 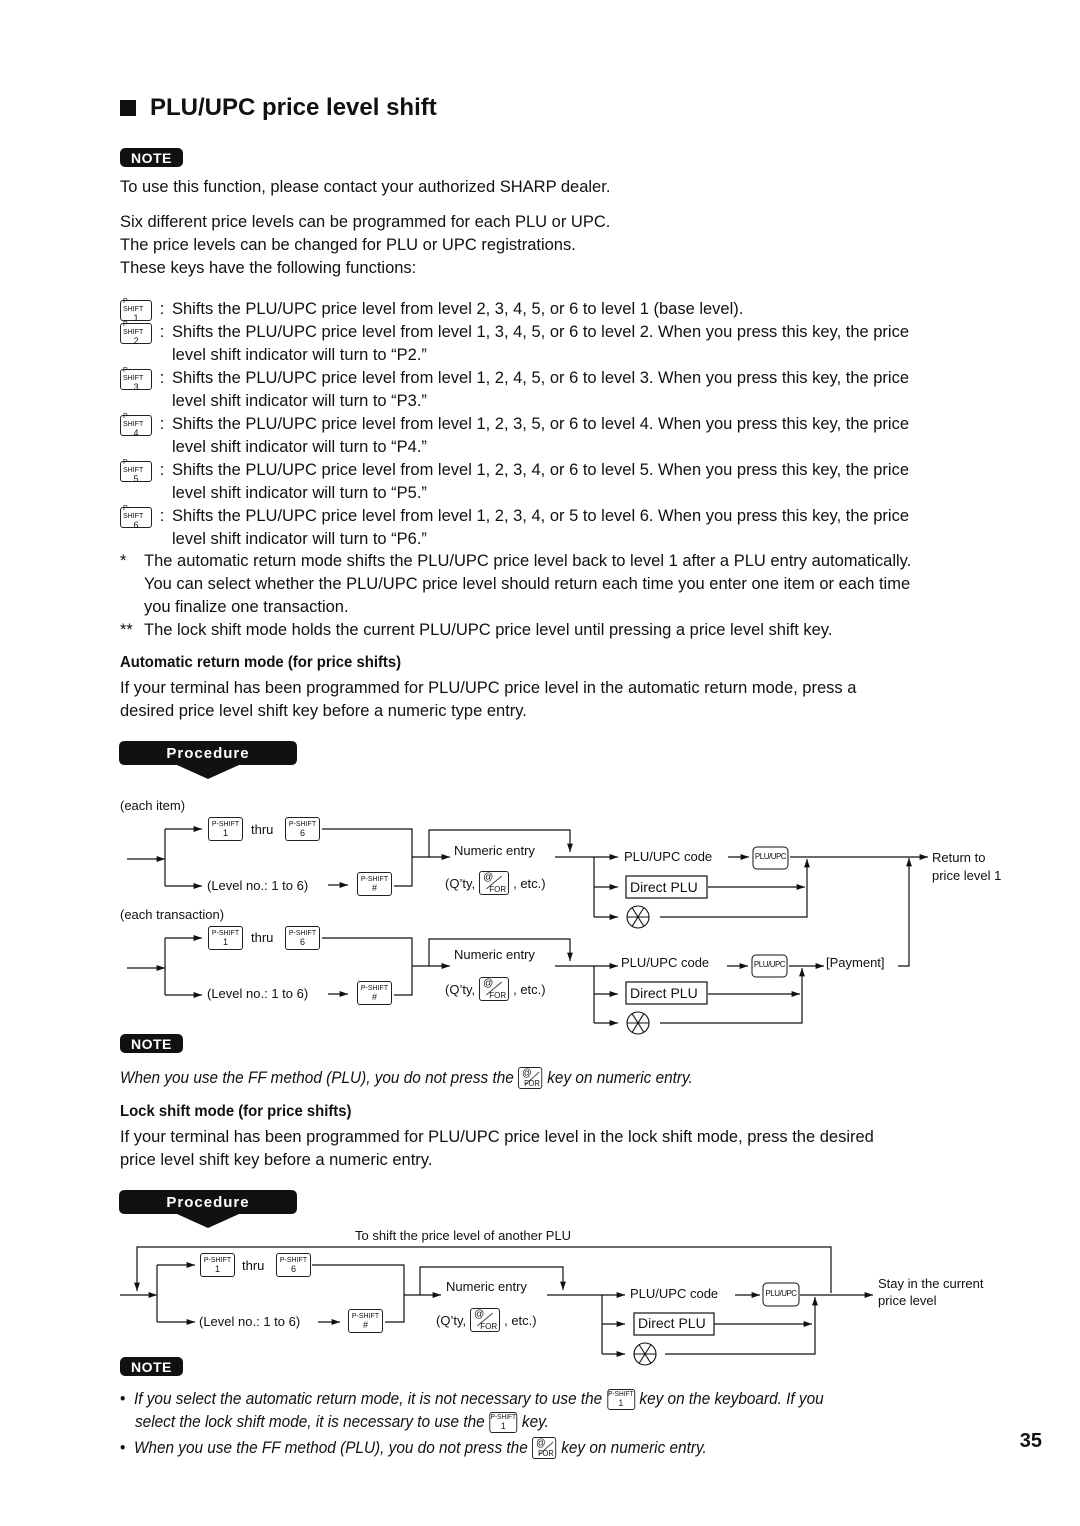 What do you see at coordinates (123, 561) in the screenshot?
I see `footnote-mark: *` at bounding box center [123, 561].